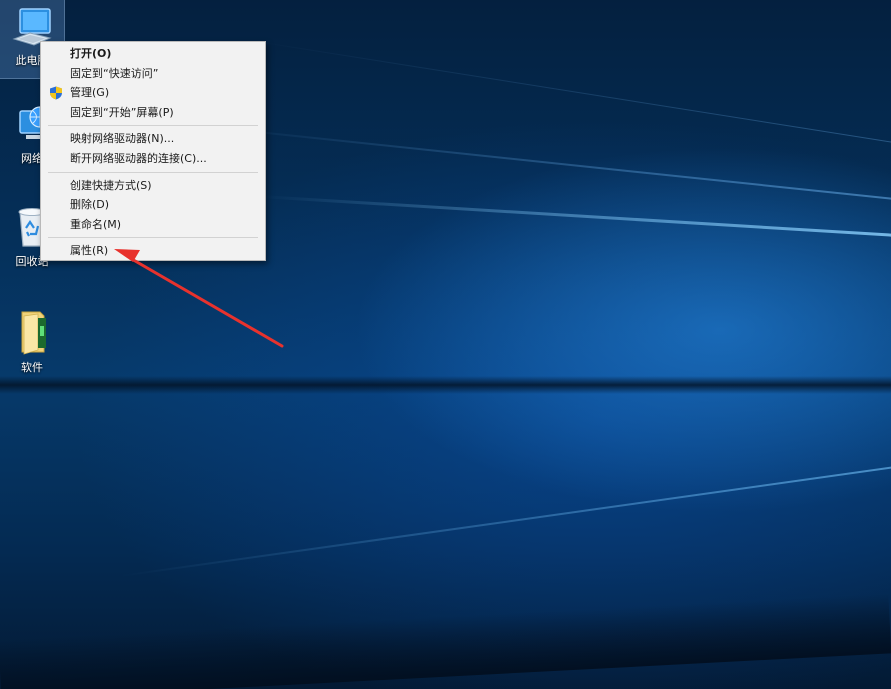  Describe the element at coordinates (32, 367) in the screenshot. I see `desktop-icon-label: 软件` at that location.